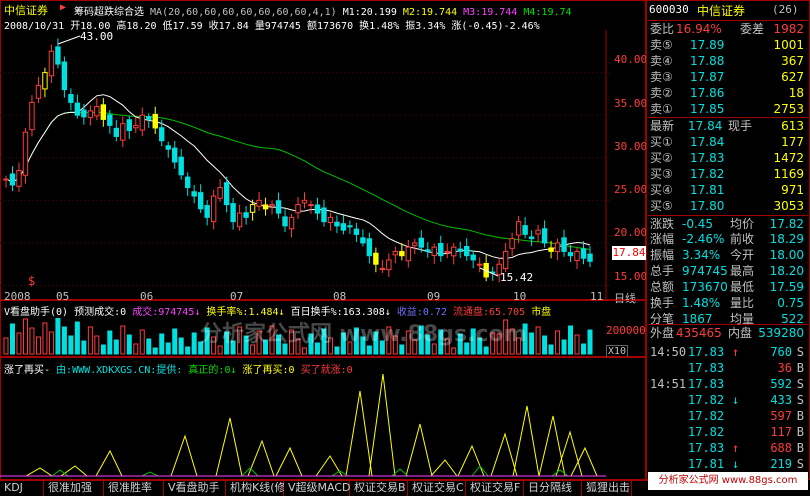 This screenshot has width=810, height=496. I want to click on tick-arrow: ↑, so click(736, 448).